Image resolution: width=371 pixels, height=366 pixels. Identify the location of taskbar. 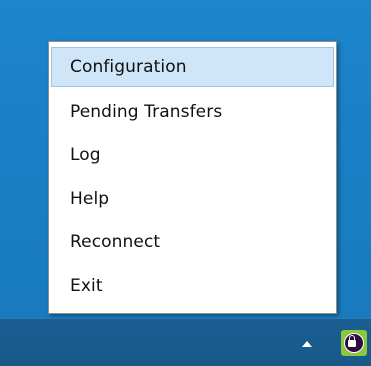
(185, 342).